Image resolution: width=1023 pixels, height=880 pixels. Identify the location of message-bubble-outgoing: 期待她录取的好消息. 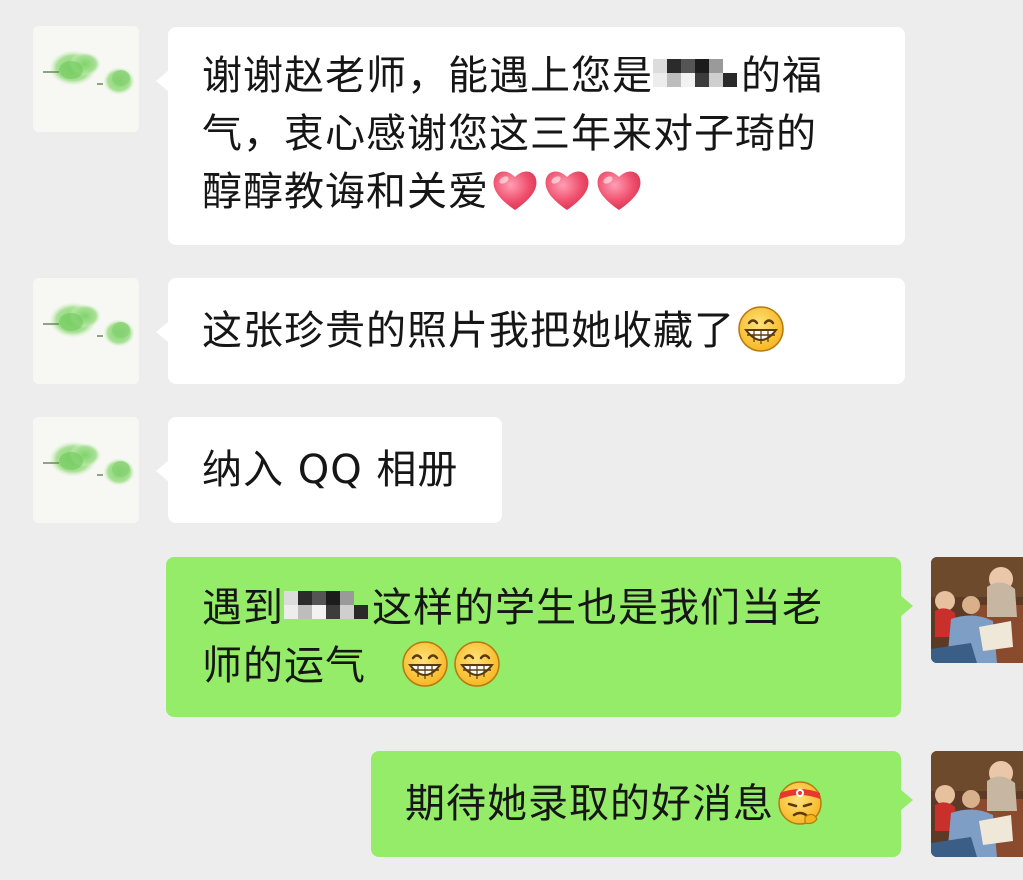
(642, 804).